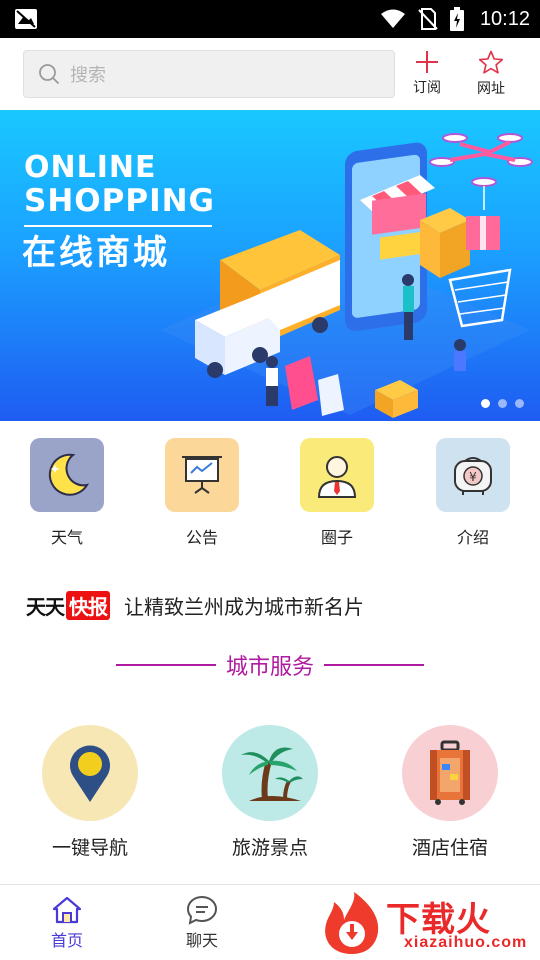 Image resolution: width=540 pixels, height=960 pixels. I want to click on news-ticker: 天天 快报 让精致兰州成为城市新名片, so click(195, 605).